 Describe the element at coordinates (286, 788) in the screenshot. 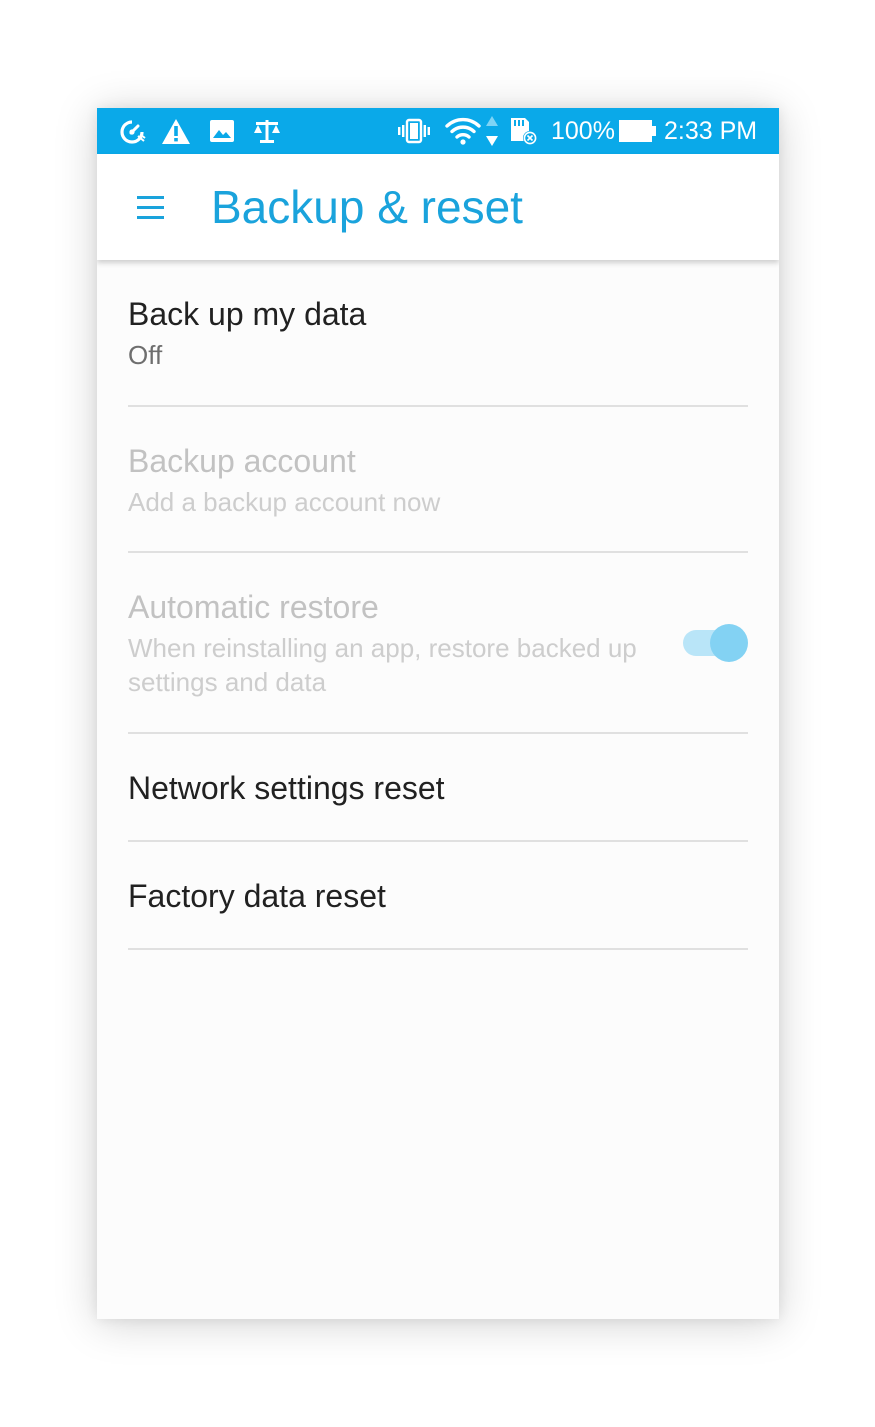

I see `setting-title: Network settings reset` at that location.